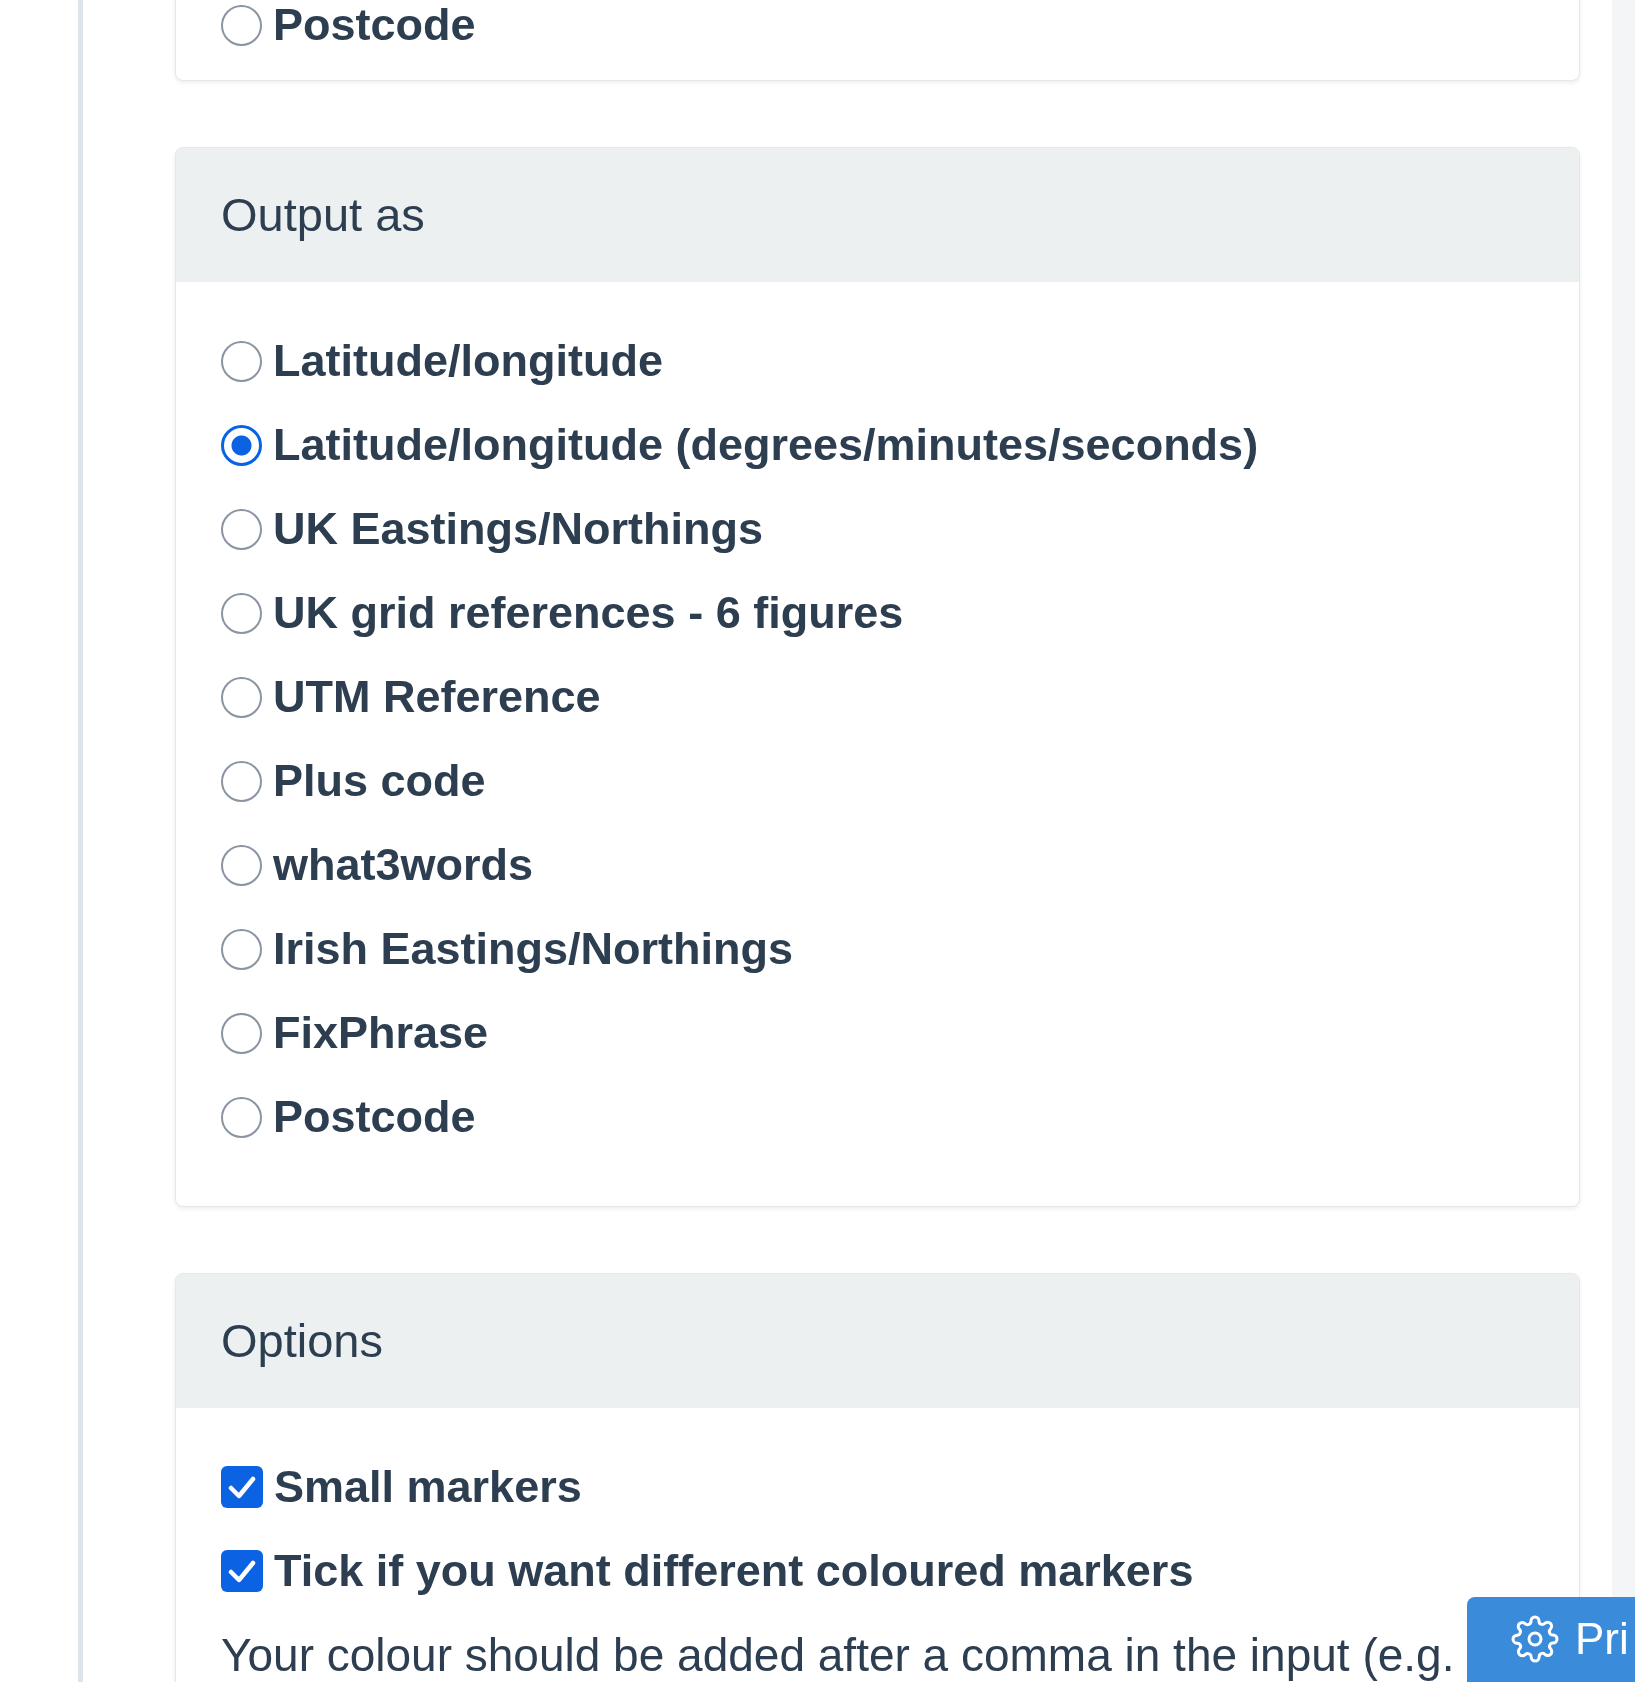  I want to click on print-button: Pri, so click(1551, 1639).